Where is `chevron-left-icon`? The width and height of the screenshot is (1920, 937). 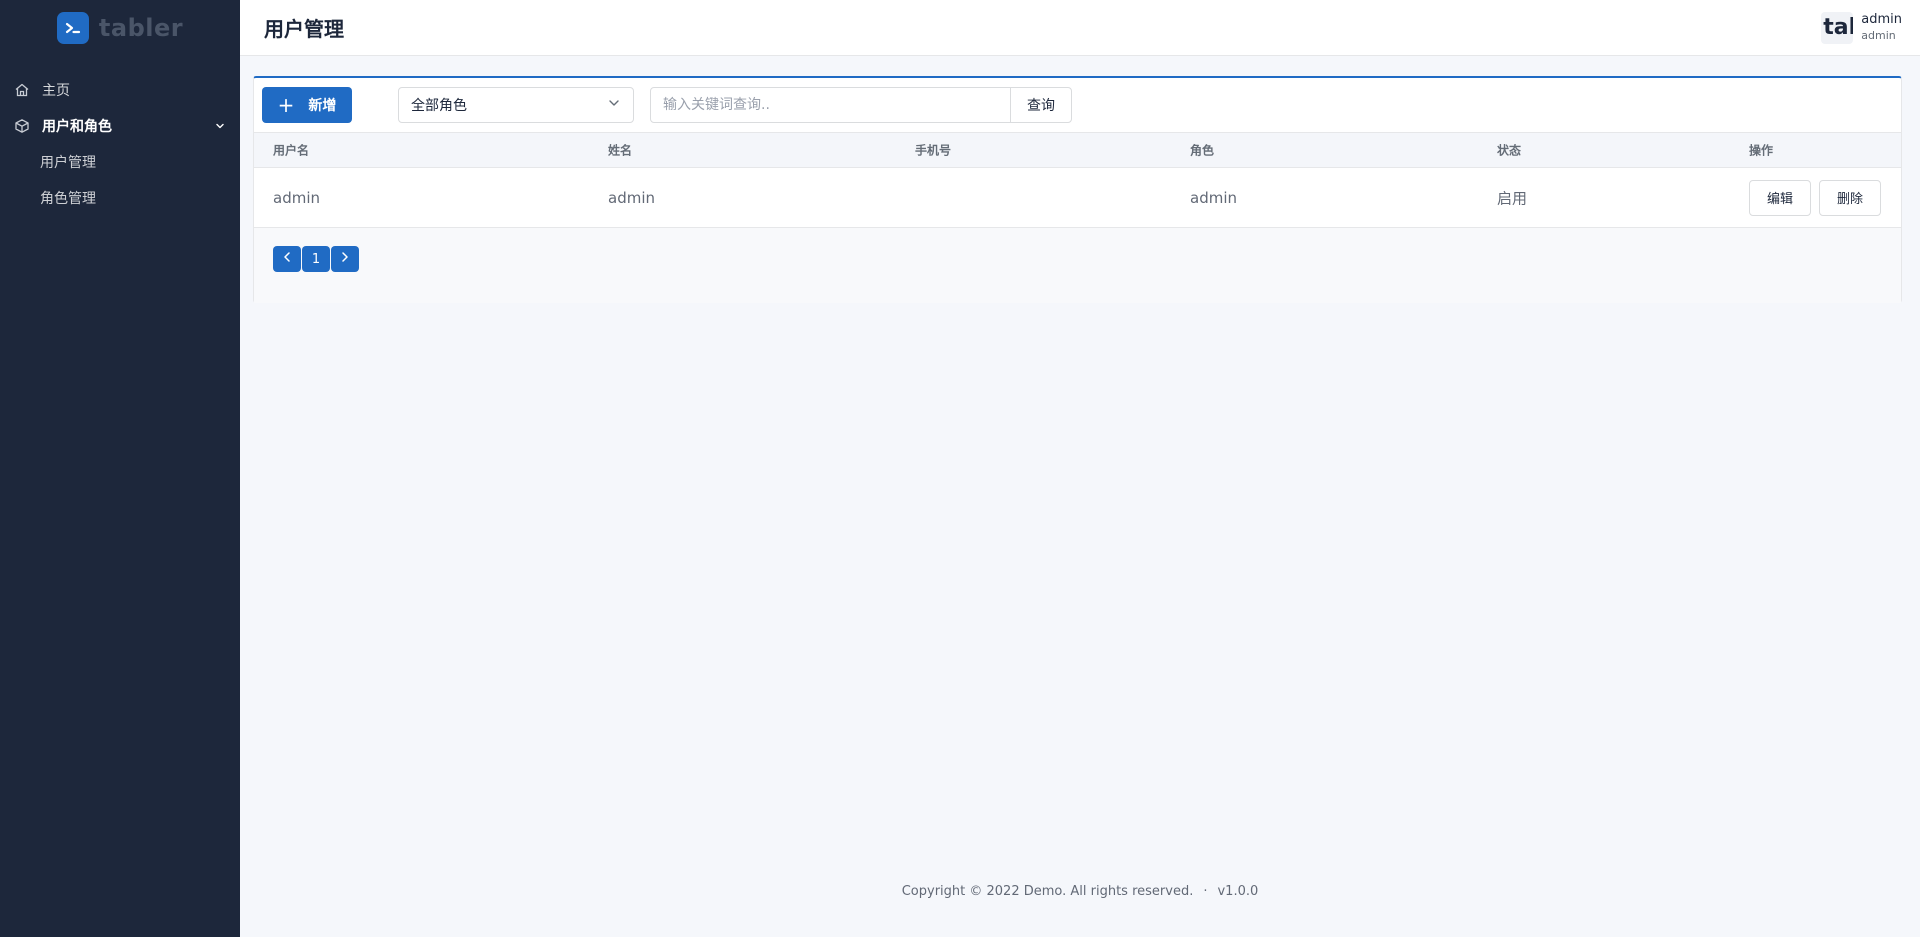
chevron-left-icon is located at coordinates (287, 259).